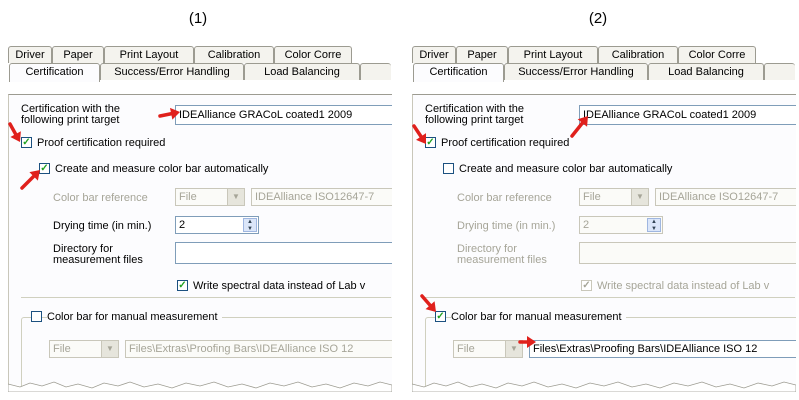 The image size is (799, 400). Describe the element at coordinates (598, 18) in the screenshot. I see `caption-2: (2)` at that location.